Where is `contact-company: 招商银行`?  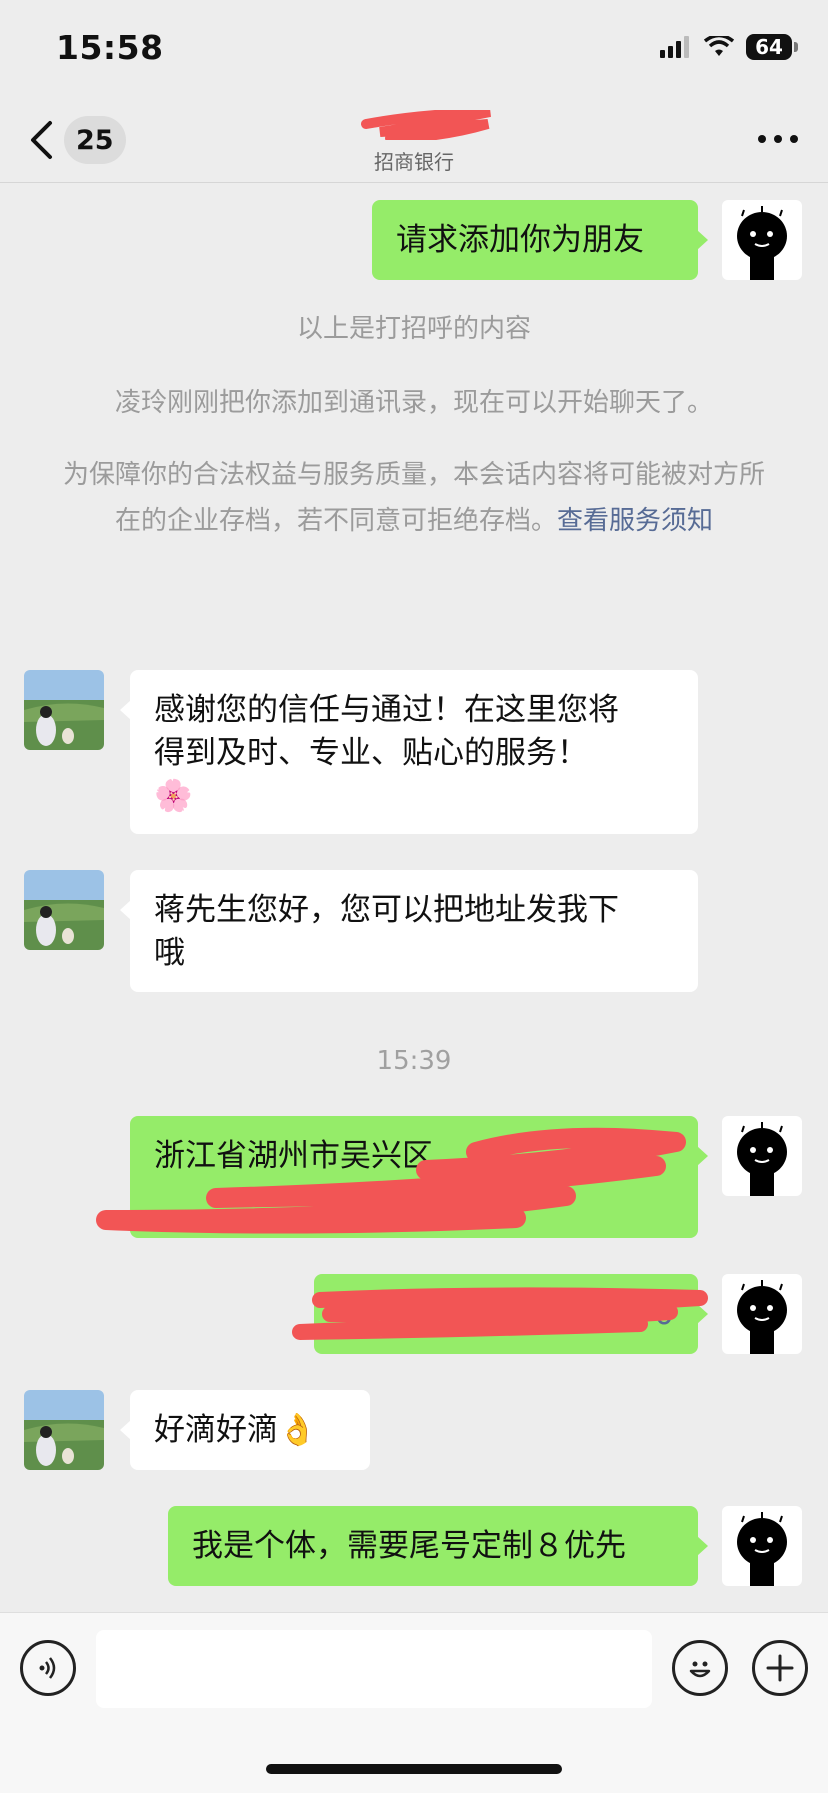 contact-company: 招商银行 is located at coordinates (414, 162).